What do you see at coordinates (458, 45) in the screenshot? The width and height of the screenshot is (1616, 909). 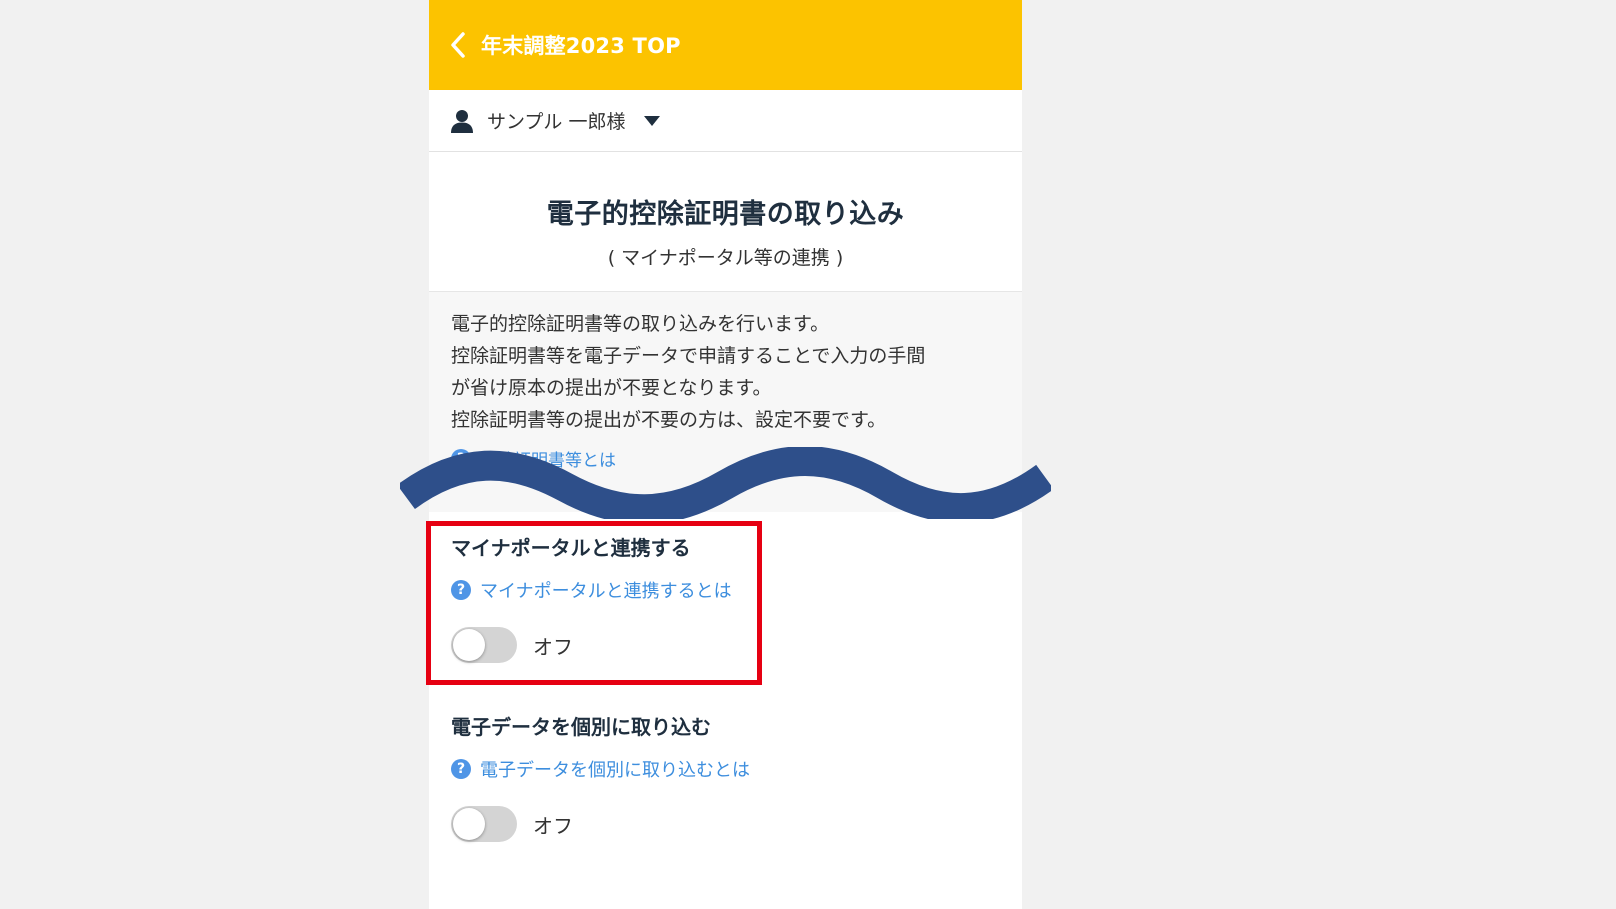 I see `chevron-left-icon` at bounding box center [458, 45].